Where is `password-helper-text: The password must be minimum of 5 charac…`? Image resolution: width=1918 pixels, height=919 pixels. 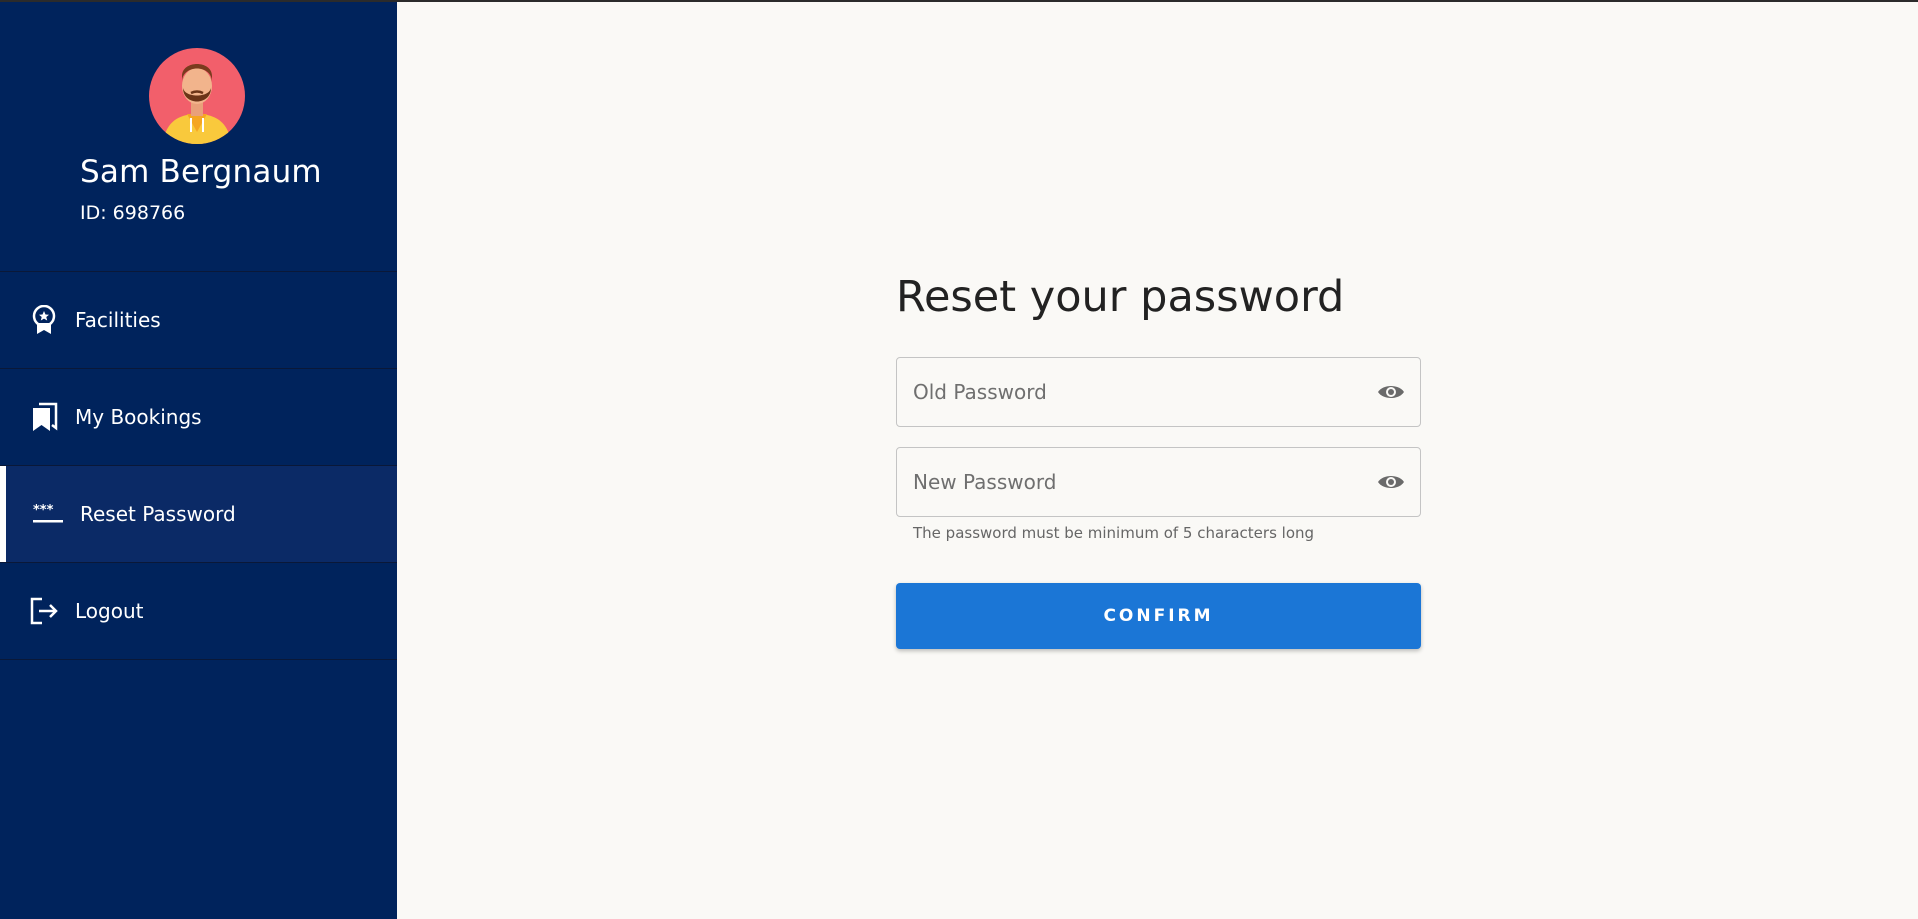
password-helper-text: The password must be minimum of 5 charac… is located at coordinates (1114, 533).